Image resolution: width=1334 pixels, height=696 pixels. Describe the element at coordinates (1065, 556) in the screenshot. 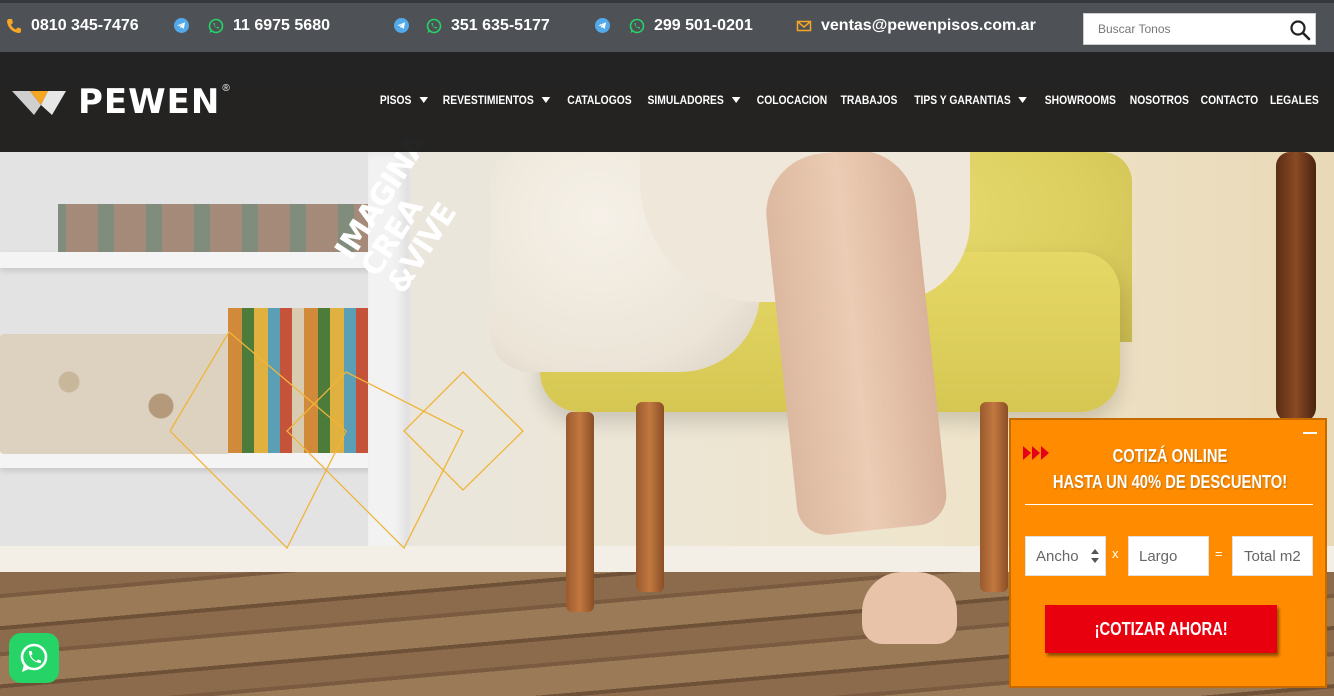

I see `width-field` at that location.